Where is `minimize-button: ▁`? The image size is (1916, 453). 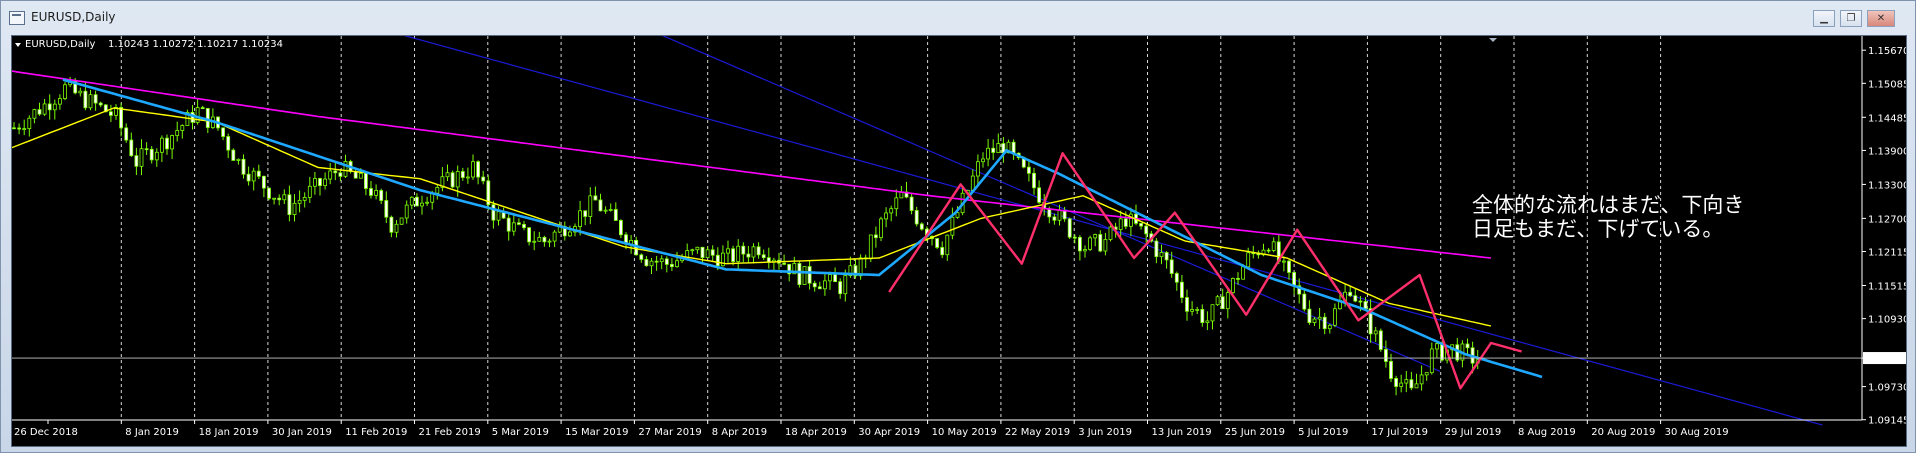 minimize-button: ▁ is located at coordinates (1824, 18).